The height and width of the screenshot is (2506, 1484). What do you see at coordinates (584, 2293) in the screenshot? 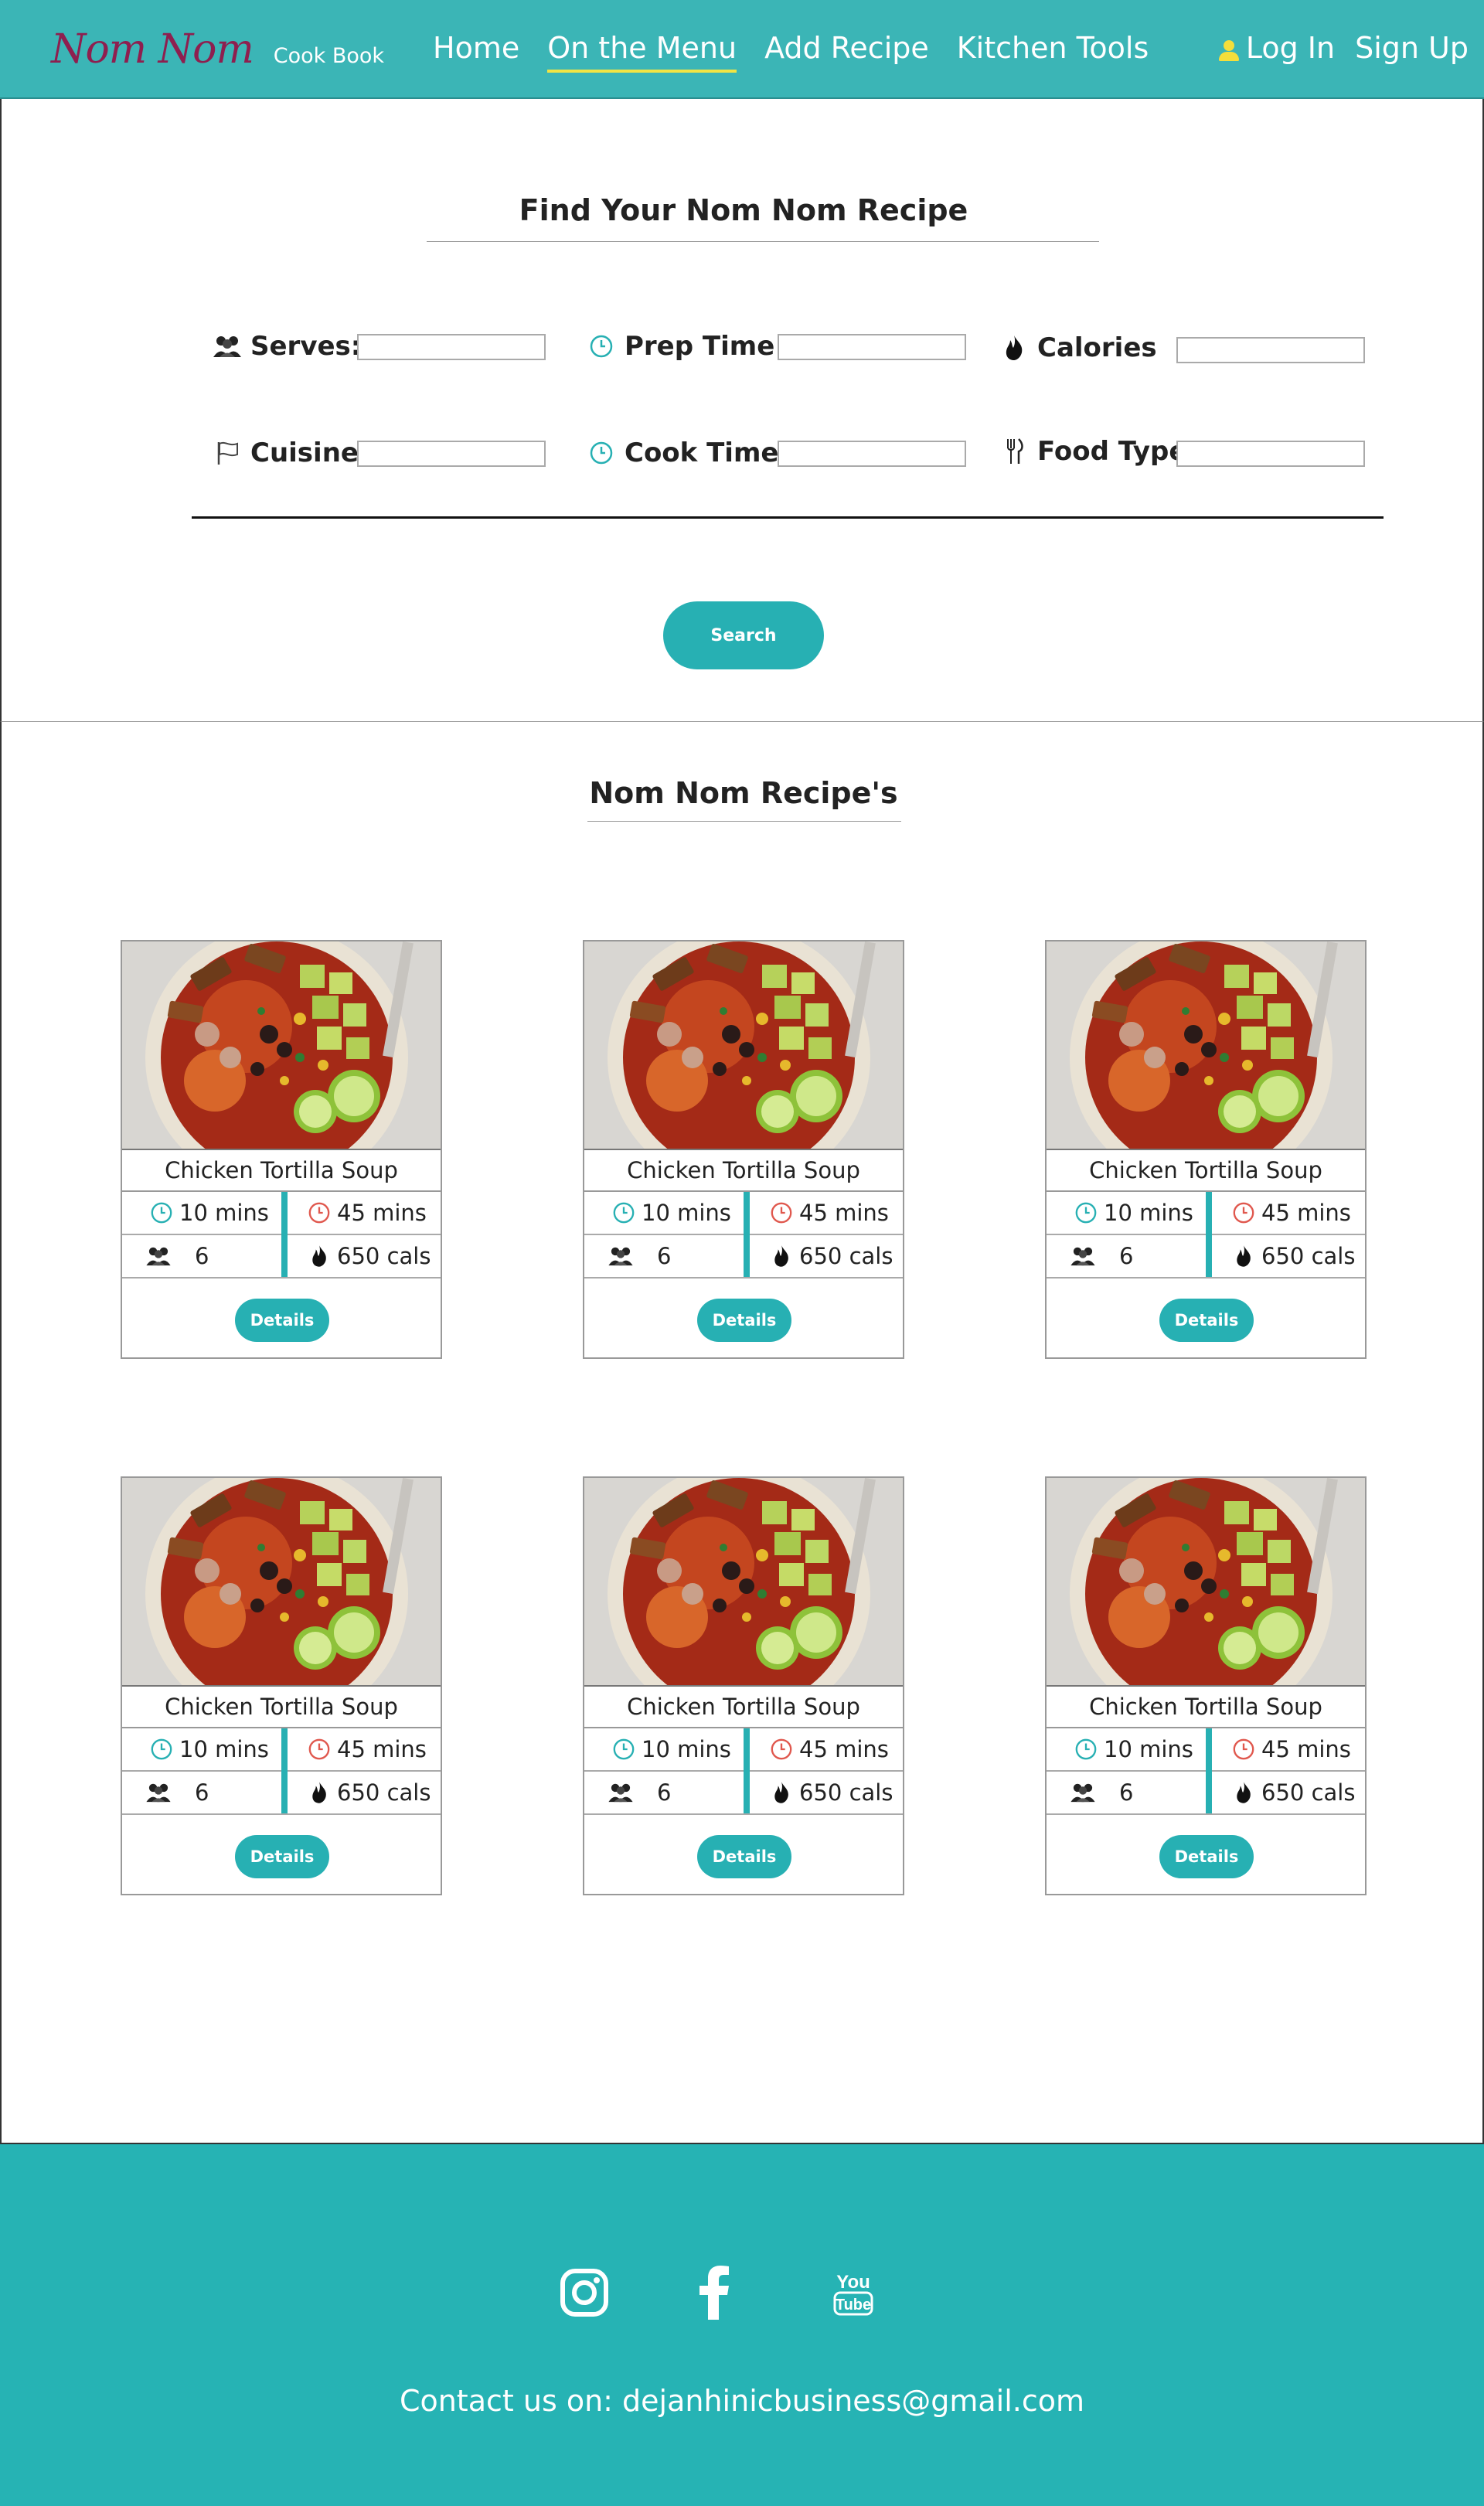
I see `instagram-icon` at bounding box center [584, 2293].